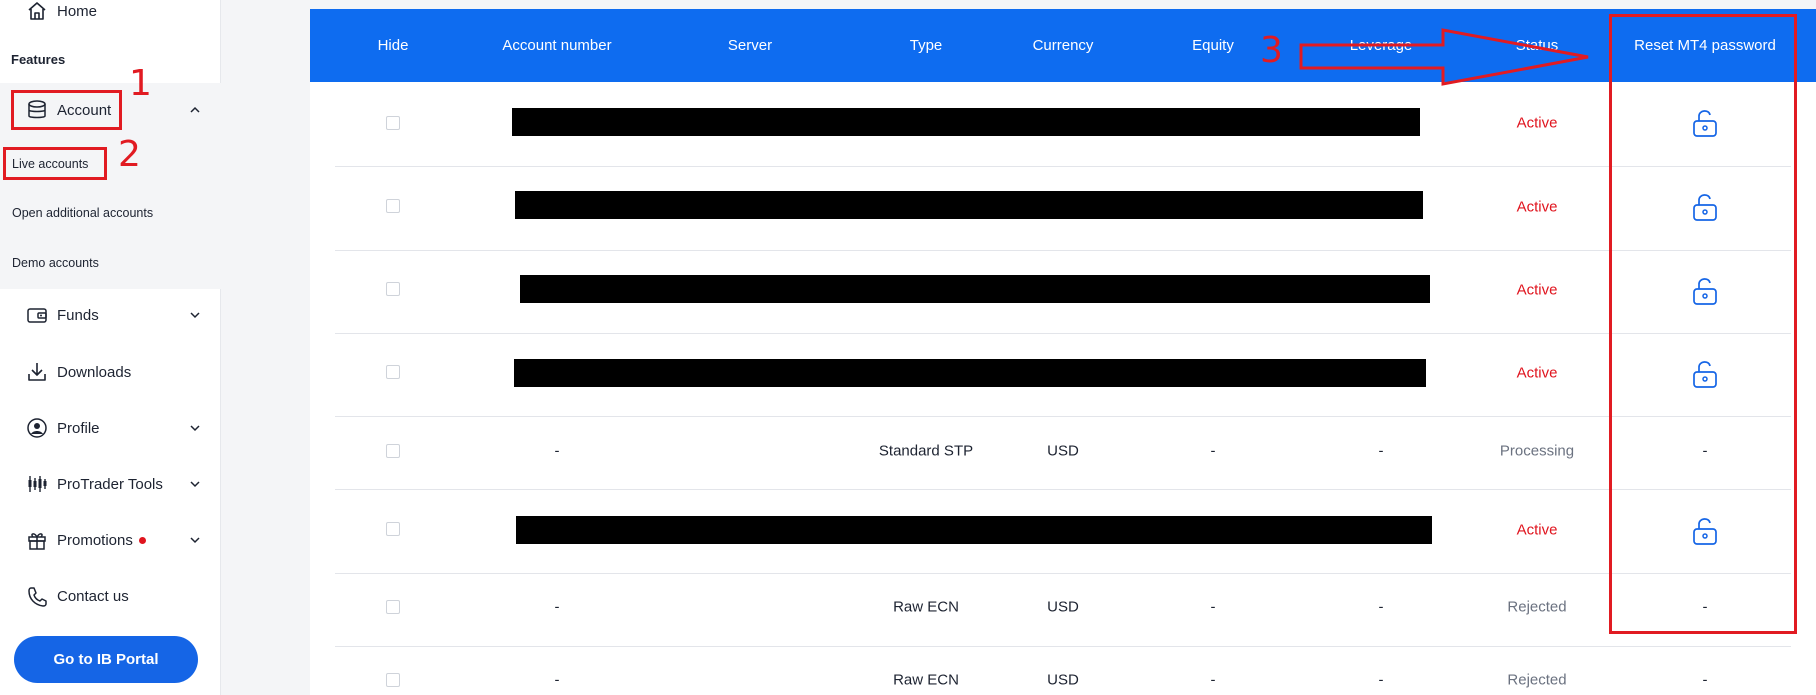 This screenshot has width=1816, height=695. What do you see at coordinates (37, 315) in the screenshot?
I see `wallet-icon` at bounding box center [37, 315].